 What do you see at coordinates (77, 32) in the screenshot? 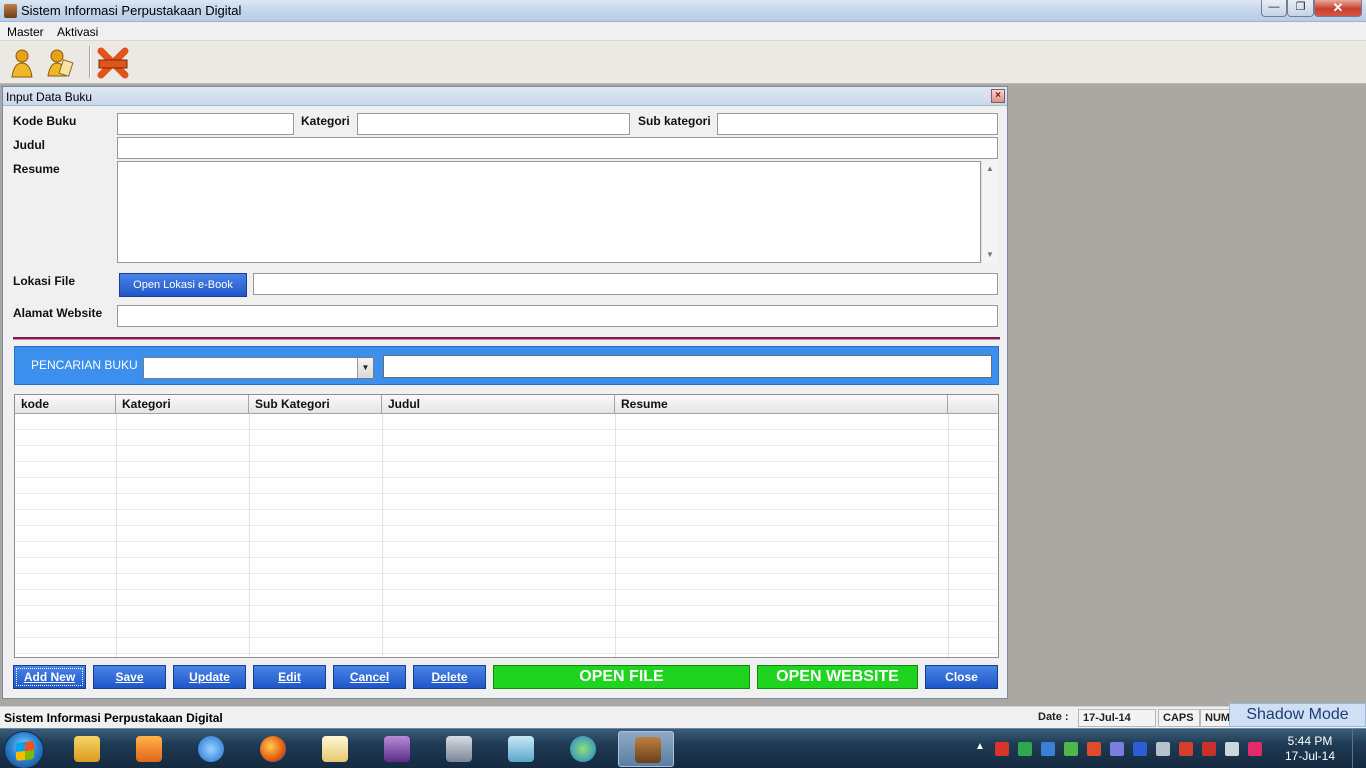
I see `menu-item-aktivasi: Aktivasi` at bounding box center [77, 32].